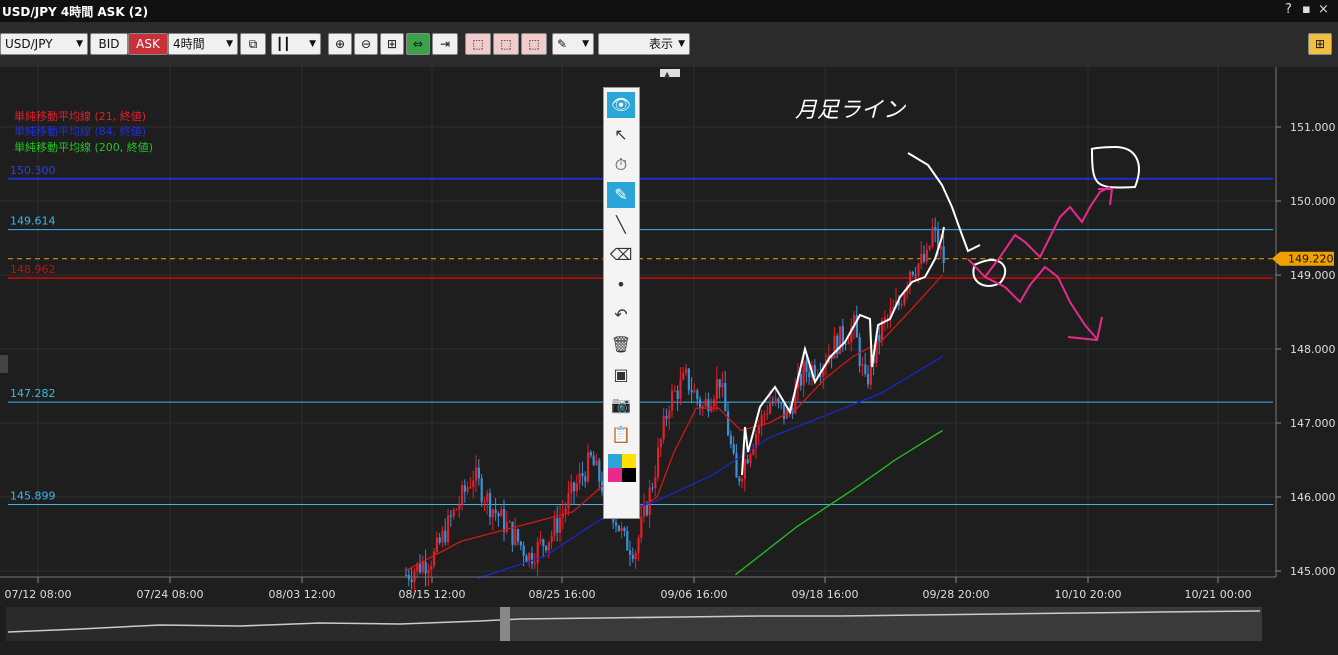 The image size is (1338, 655). What do you see at coordinates (505, 624) in the screenshot?
I see `navigator-handle` at bounding box center [505, 624].